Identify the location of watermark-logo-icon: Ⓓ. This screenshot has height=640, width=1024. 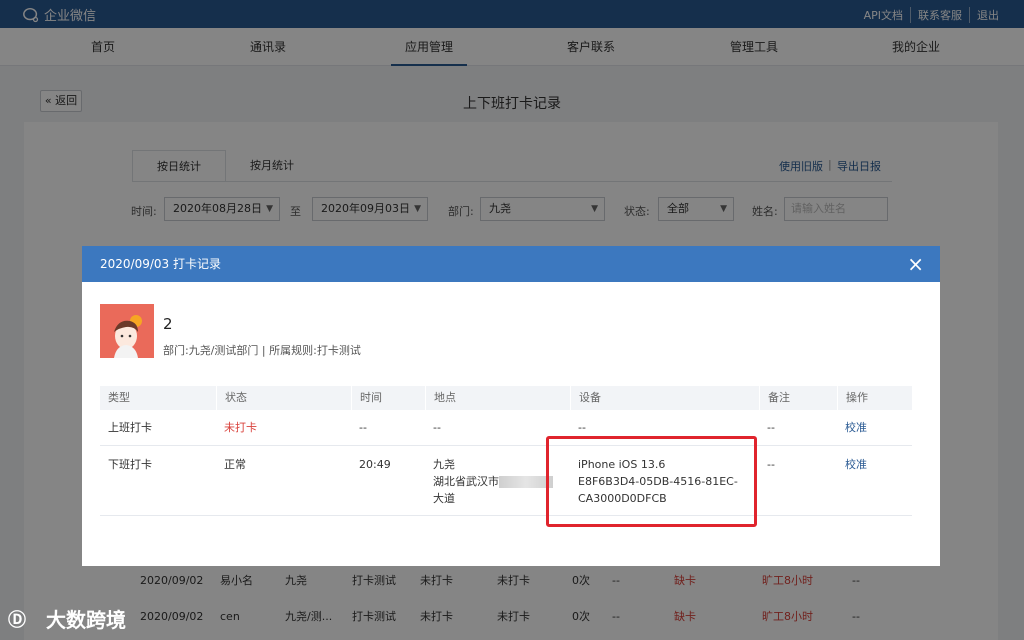
(17, 620).